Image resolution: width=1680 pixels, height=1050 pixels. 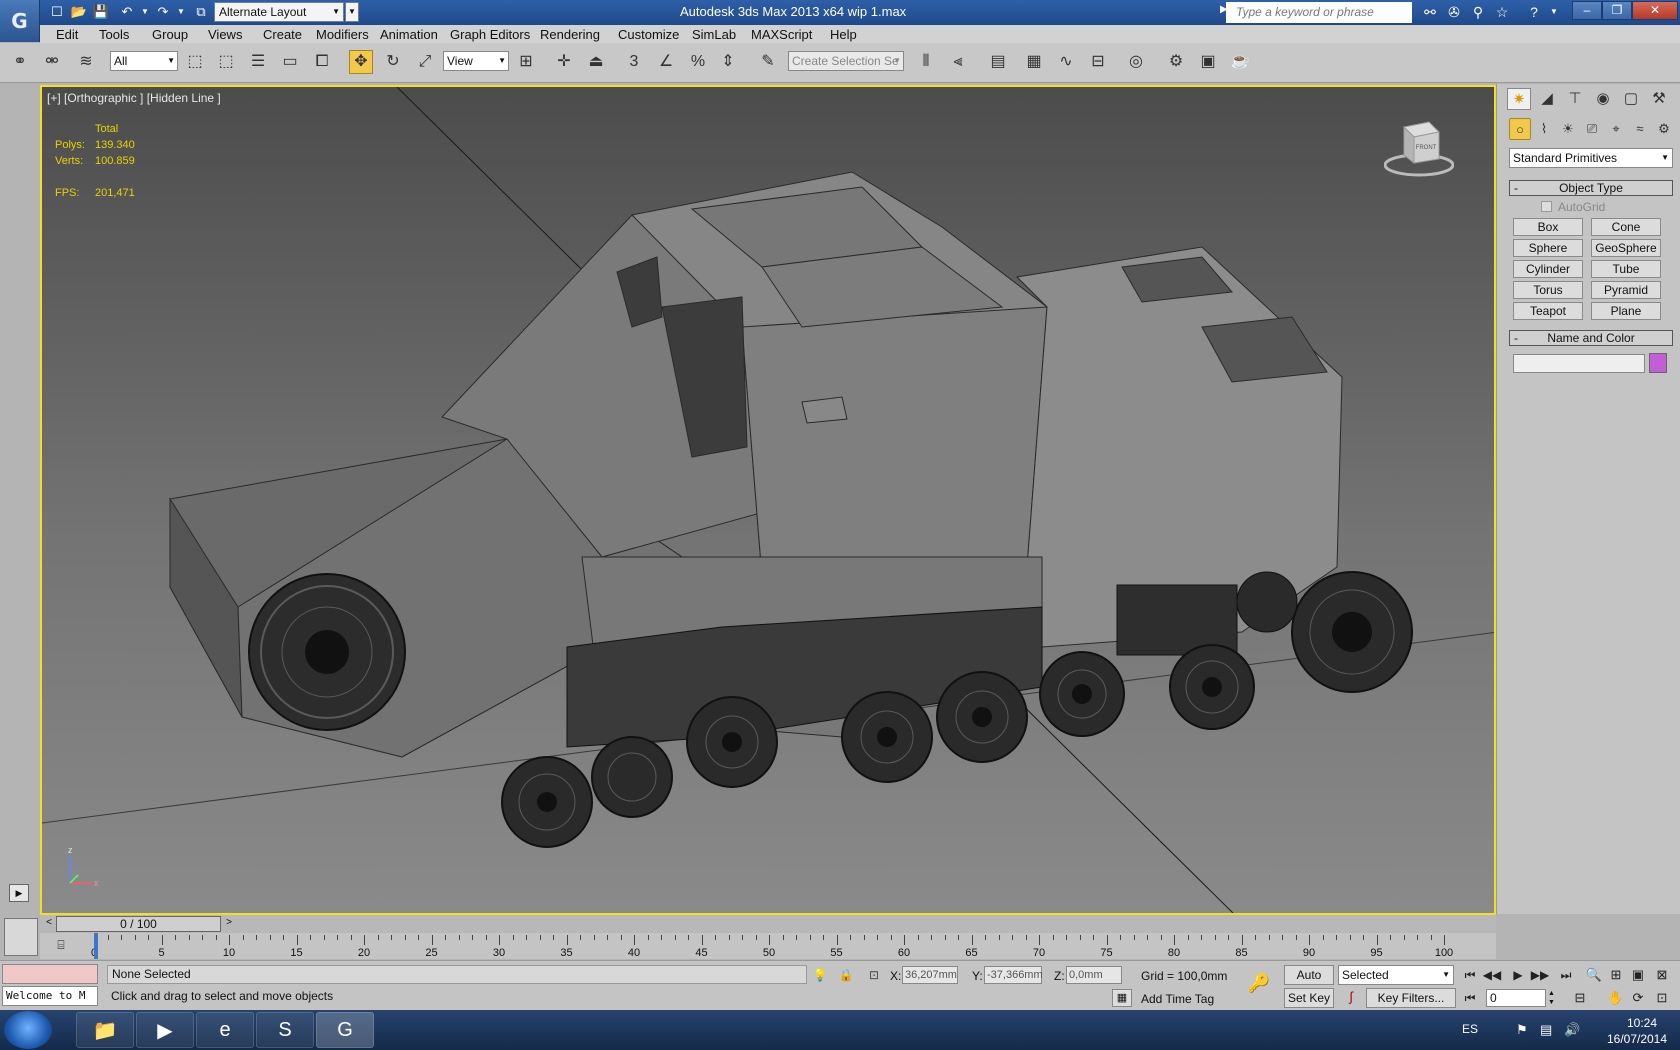 I want to click on keyboard-shortcut-override-icon: ⏏, so click(x=596, y=62).